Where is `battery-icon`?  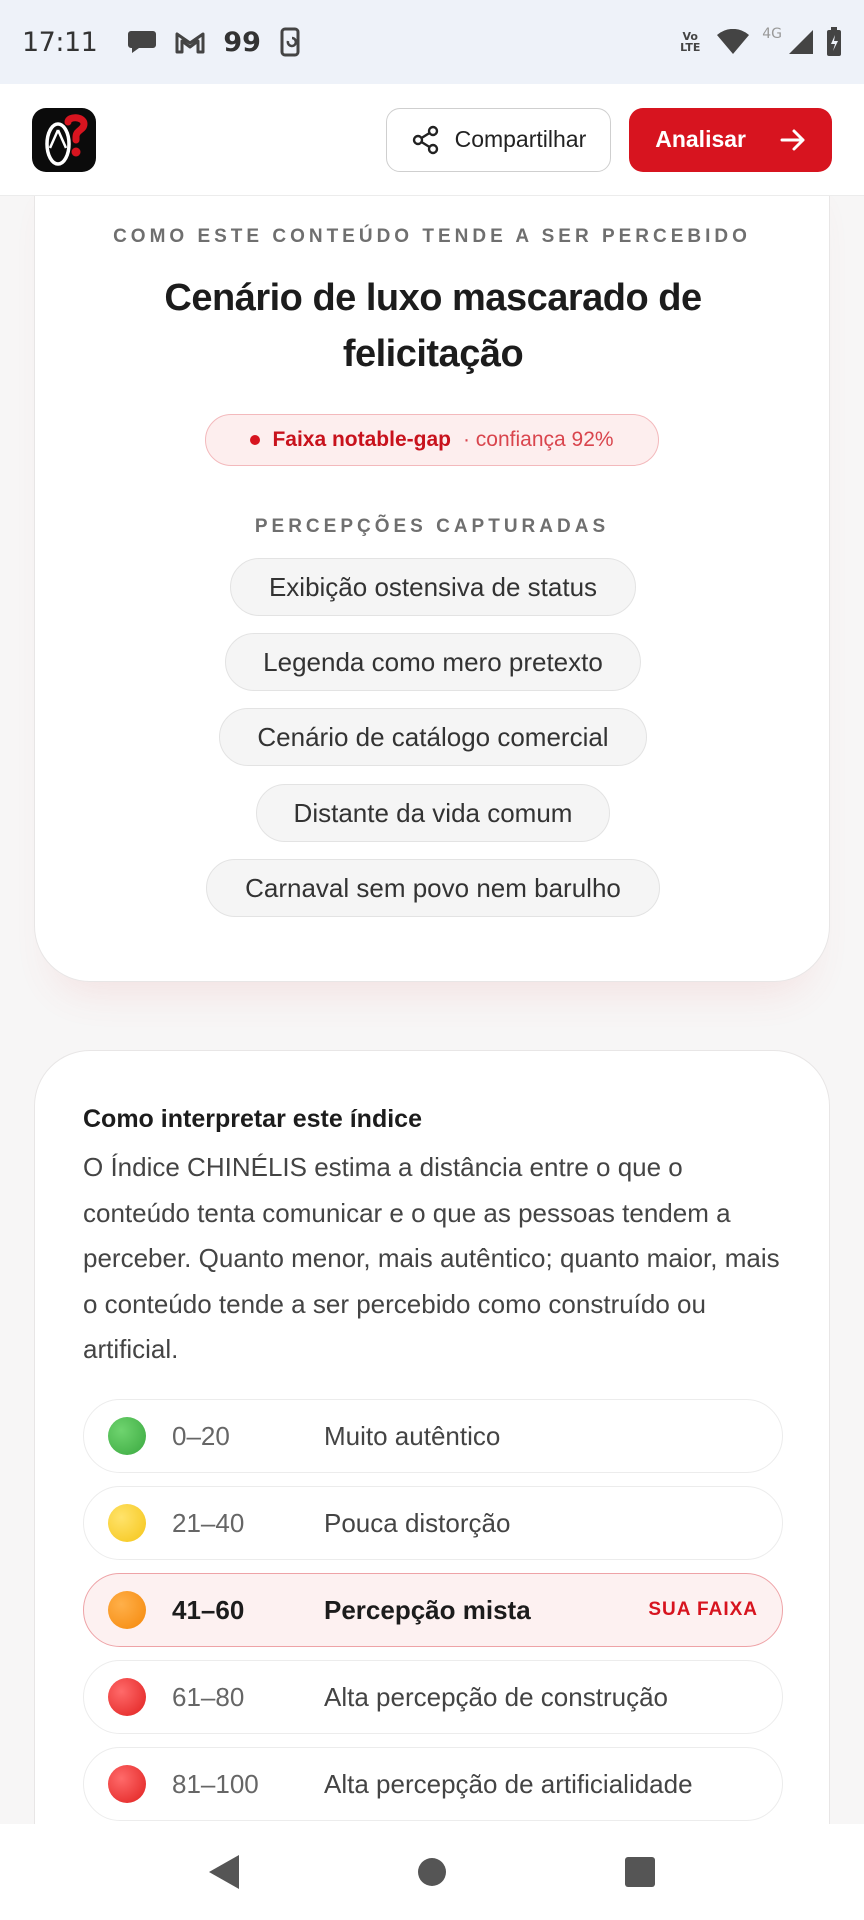 battery-icon is located at coordinates (834, 42).